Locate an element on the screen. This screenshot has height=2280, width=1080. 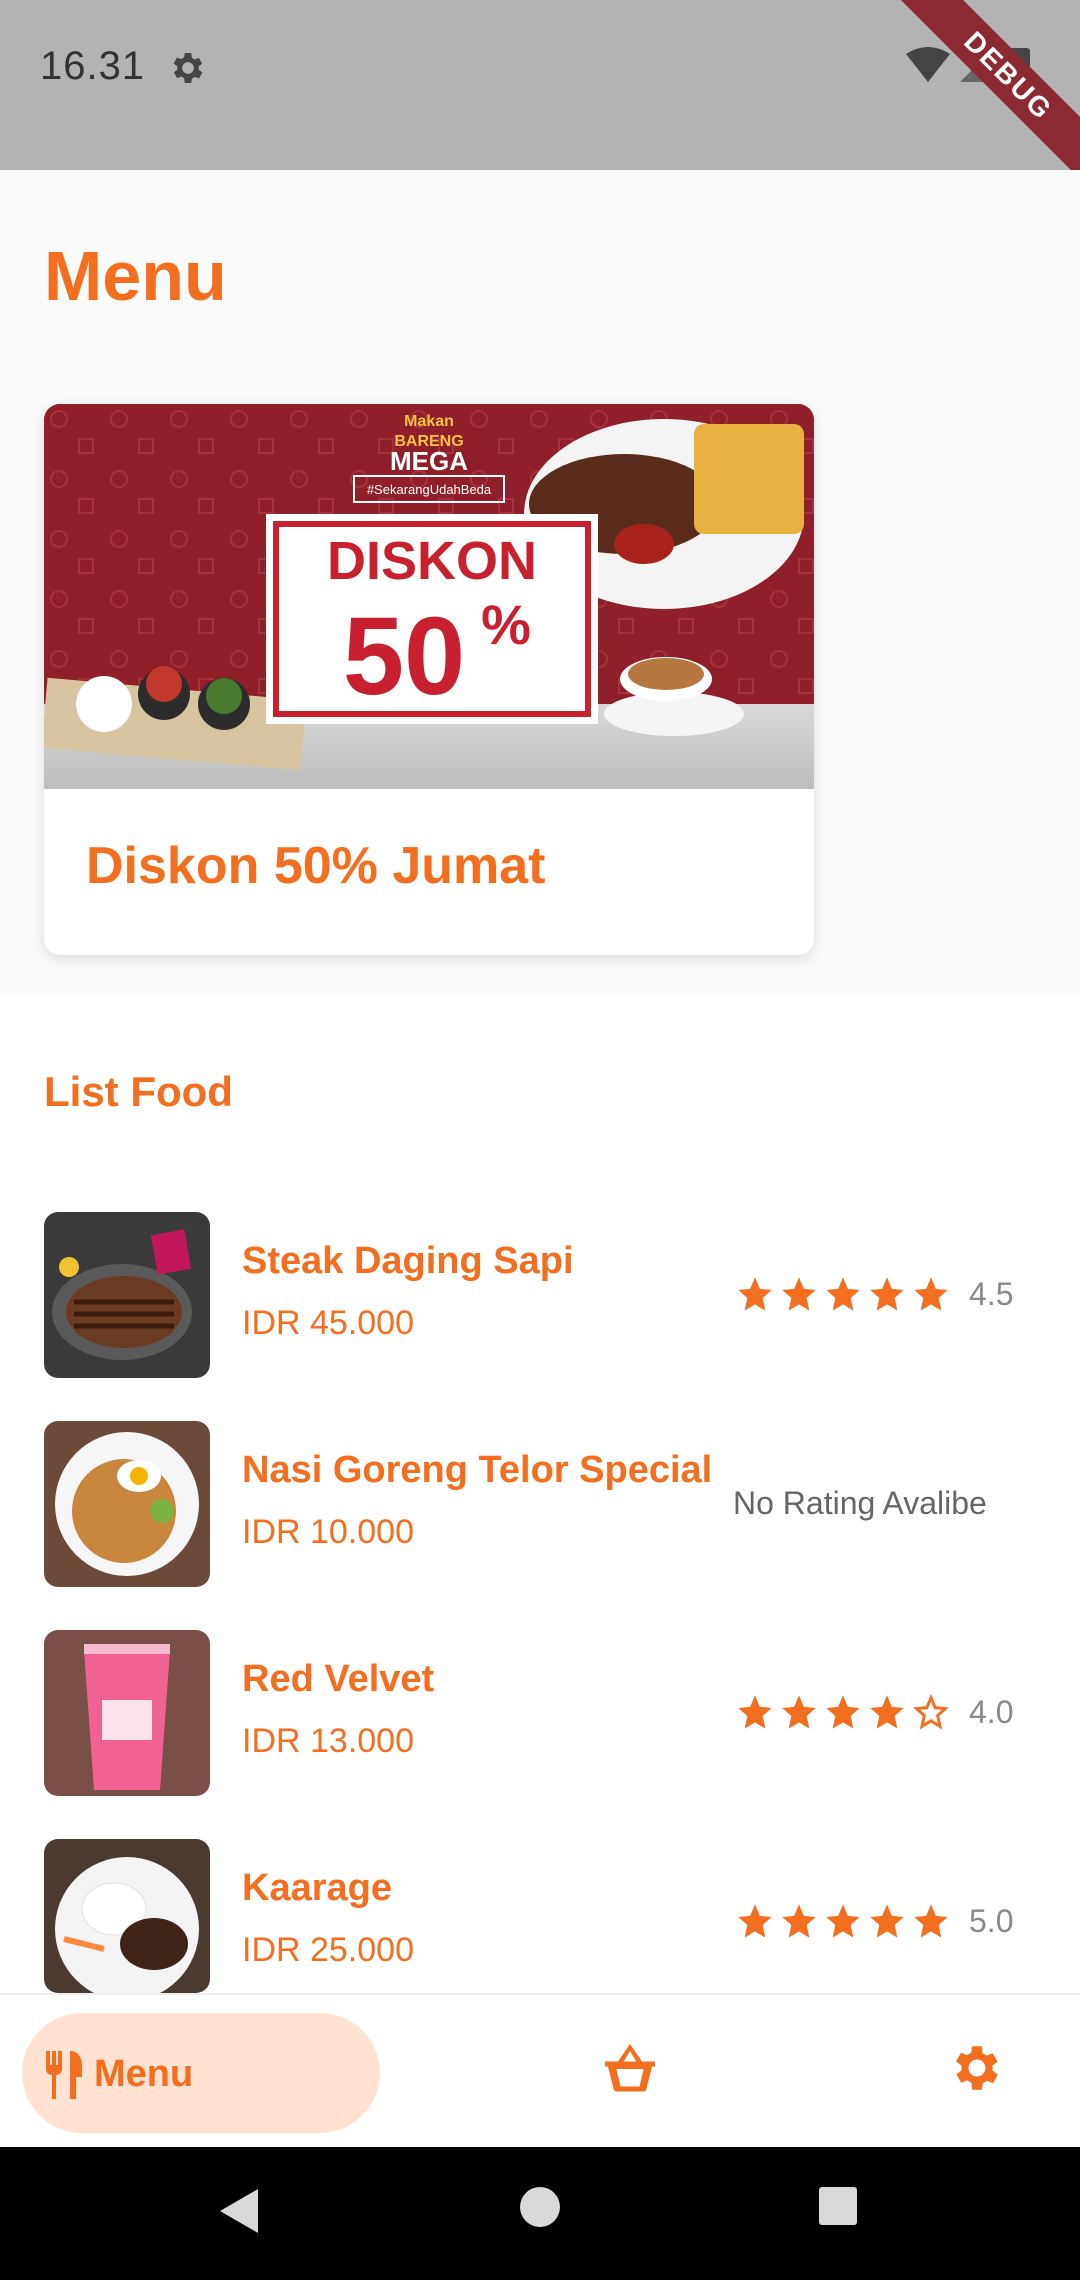
food-name: Nasi Goreng Telor Special is located at coordinates (477, 1470).